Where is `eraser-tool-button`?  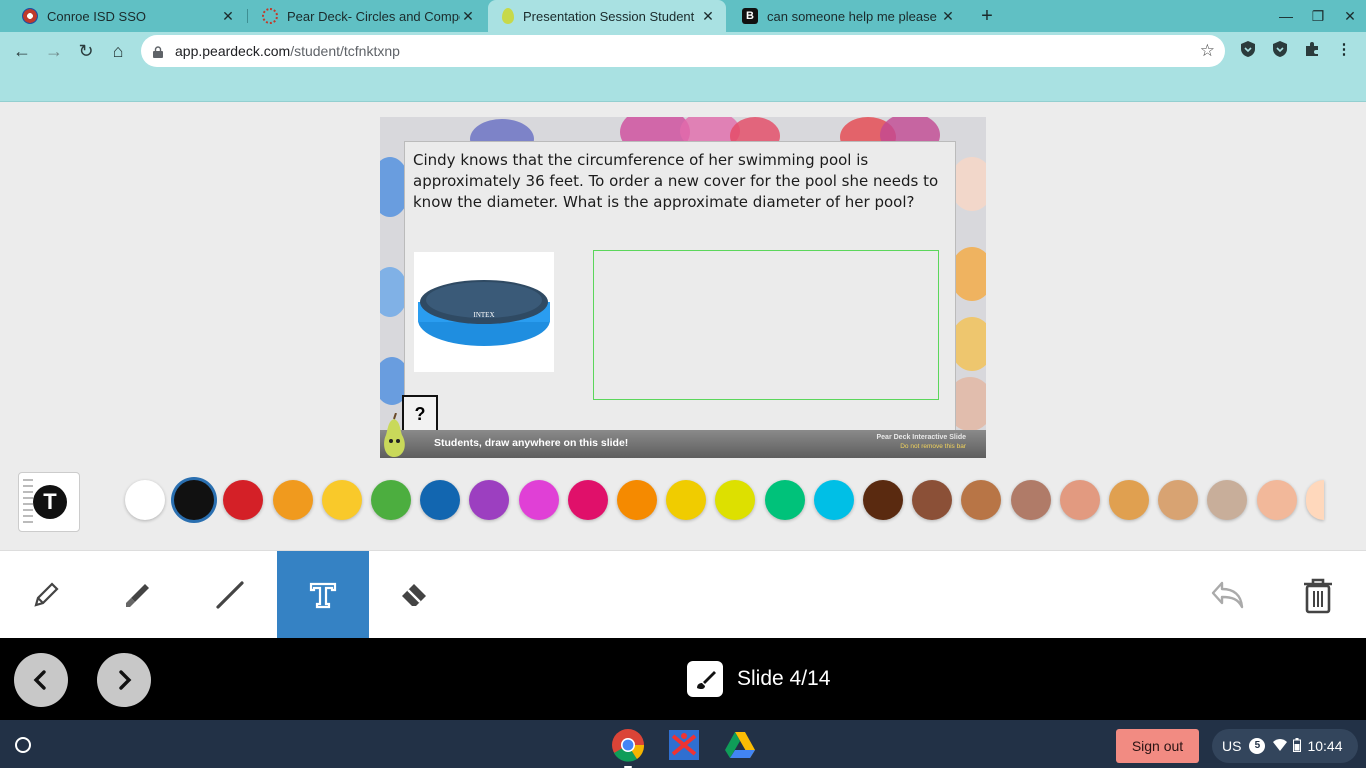
eraser-tool-button is located at coordinates (415, 595).